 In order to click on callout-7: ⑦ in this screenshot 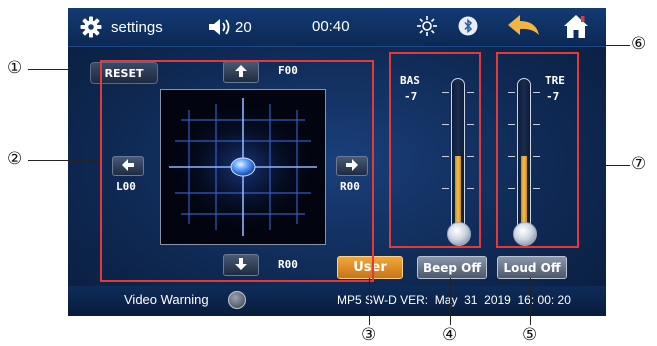, I will do `click(639, 164)`.